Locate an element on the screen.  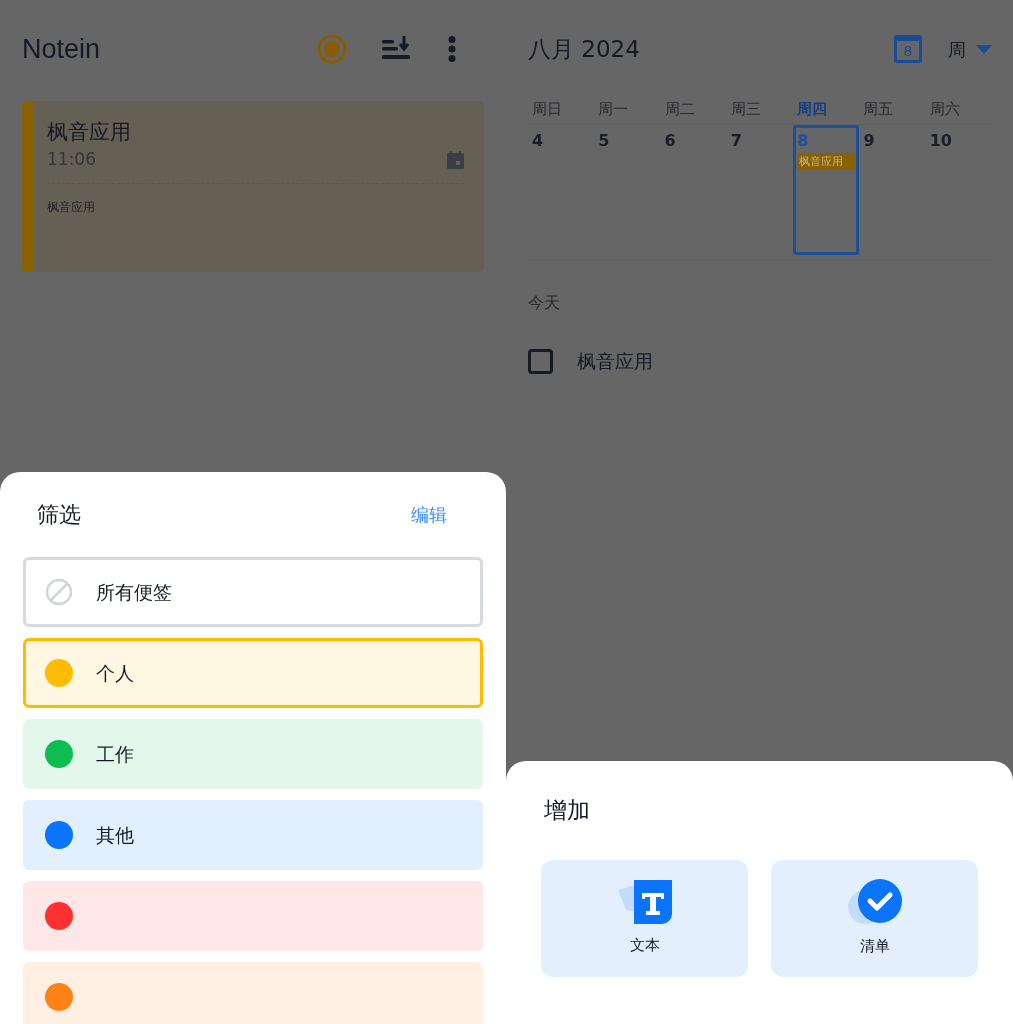
view-dropdown: 周 is located at coordinates (970, 49).